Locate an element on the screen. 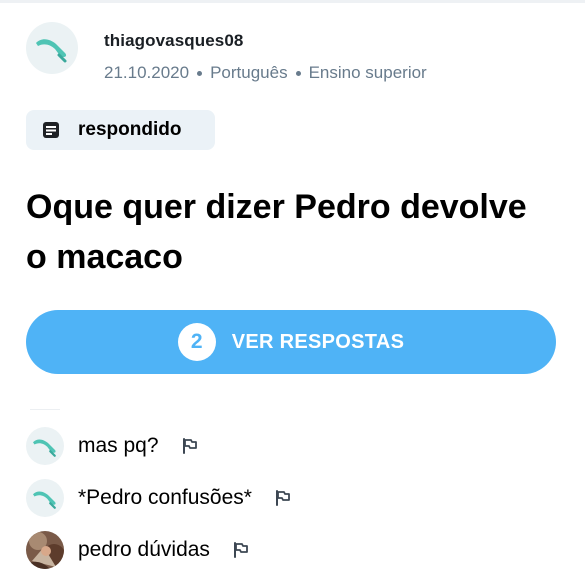 The width and height of the screenshot is (585, 586). answers-count-badge: 2 is located at coordinates (196, 342).